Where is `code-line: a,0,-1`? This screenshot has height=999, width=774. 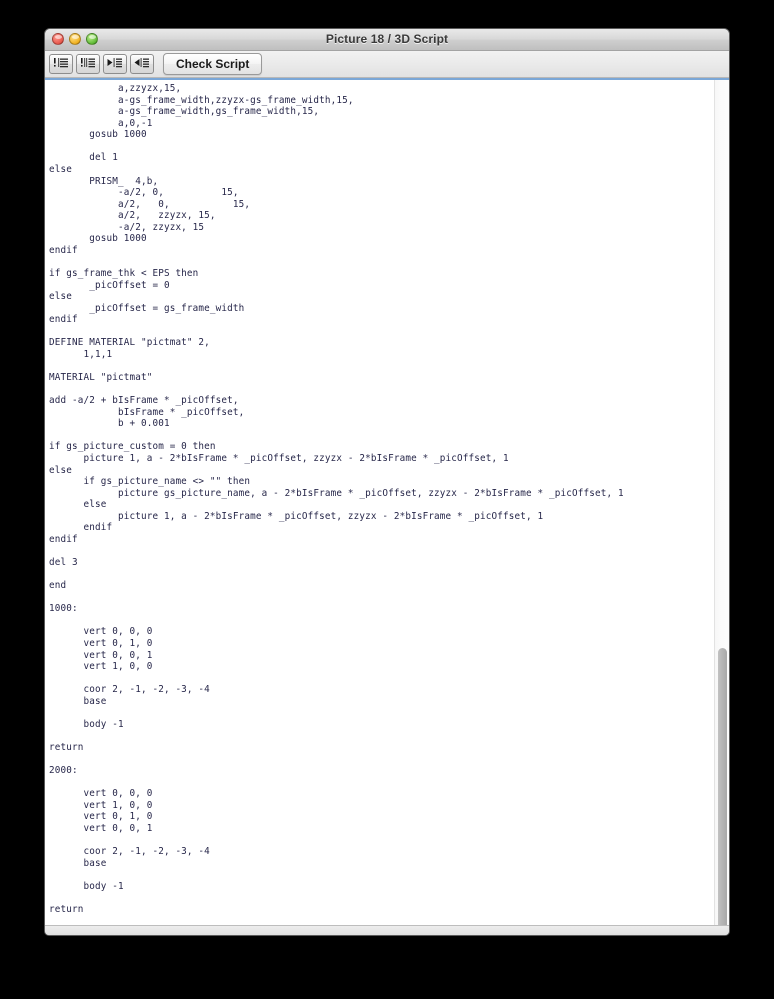
code-line: a,0,-1 is located at coordinates (101, 123).